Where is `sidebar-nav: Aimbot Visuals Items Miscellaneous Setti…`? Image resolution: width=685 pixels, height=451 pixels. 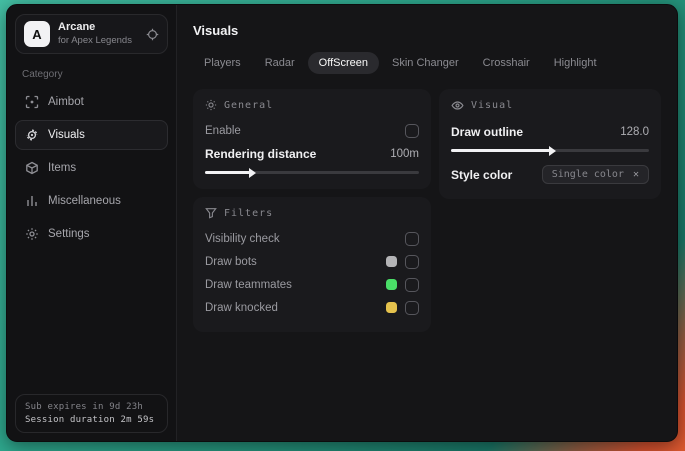 sidebar-nav: Aimbot Visuals Items Miscellaneous Setti… is located at coordinates (91, 168).